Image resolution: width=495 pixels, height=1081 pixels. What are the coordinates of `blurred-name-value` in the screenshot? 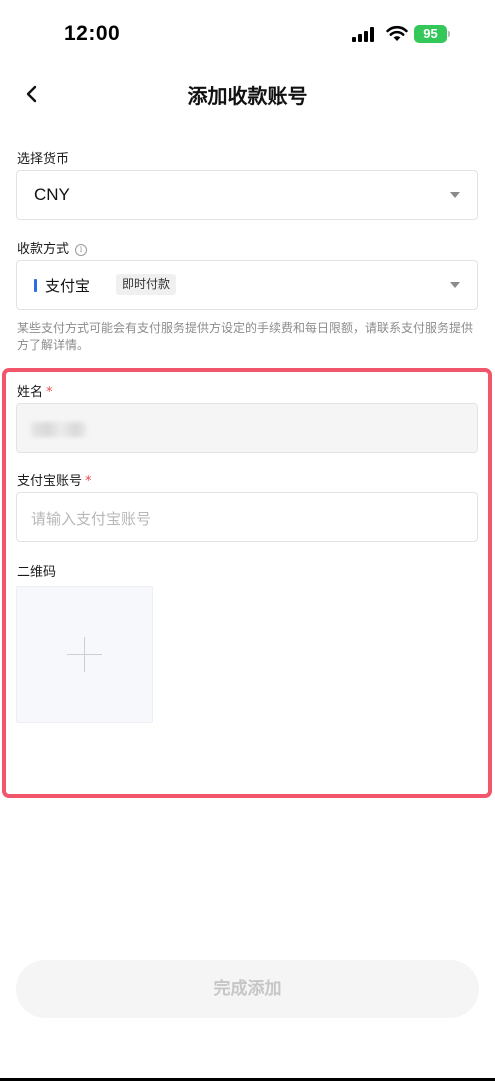 It's located at (58, 429).